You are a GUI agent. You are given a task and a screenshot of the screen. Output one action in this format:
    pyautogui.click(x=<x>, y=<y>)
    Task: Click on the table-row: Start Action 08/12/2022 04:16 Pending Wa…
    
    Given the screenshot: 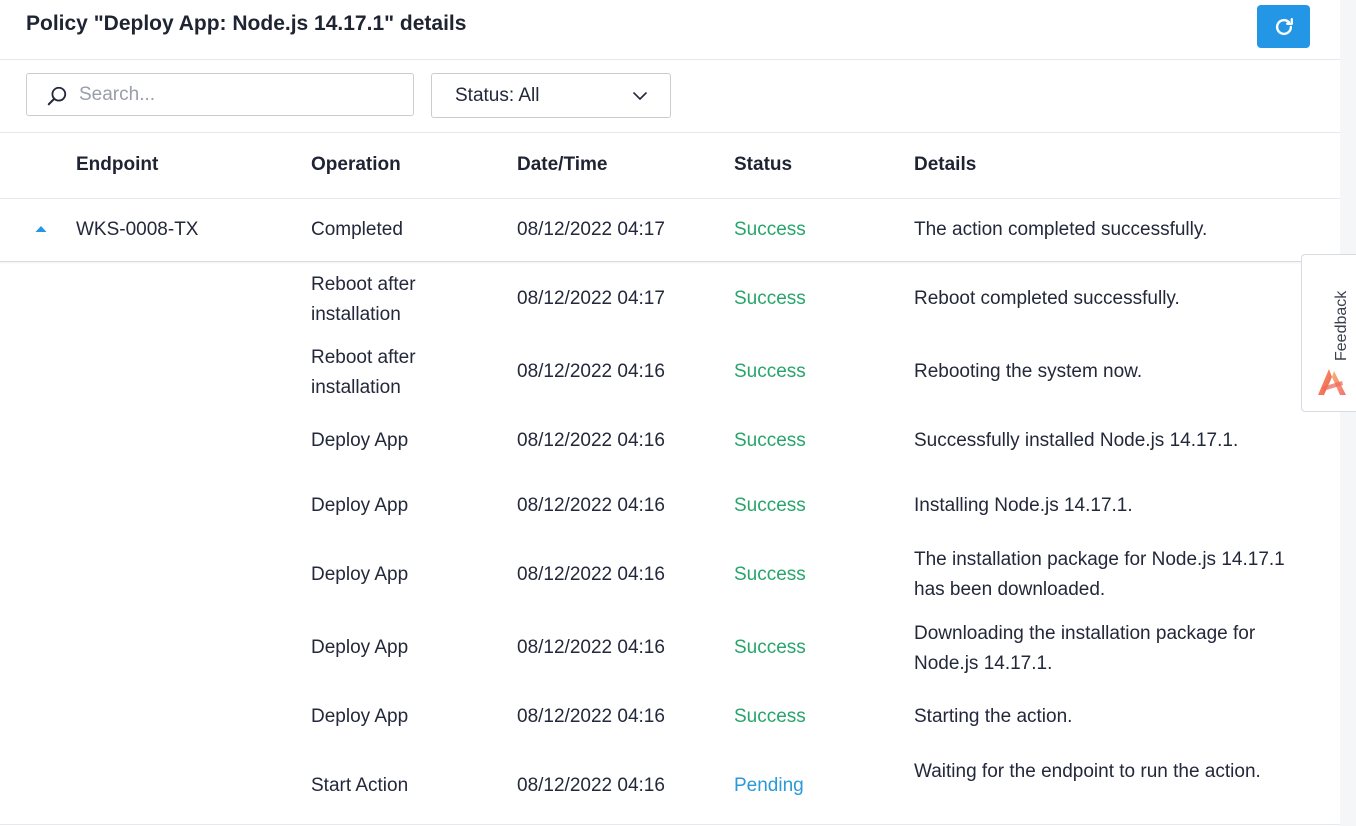 What is the action you would take?
    pyautogui.click(x=670, y=787)
    